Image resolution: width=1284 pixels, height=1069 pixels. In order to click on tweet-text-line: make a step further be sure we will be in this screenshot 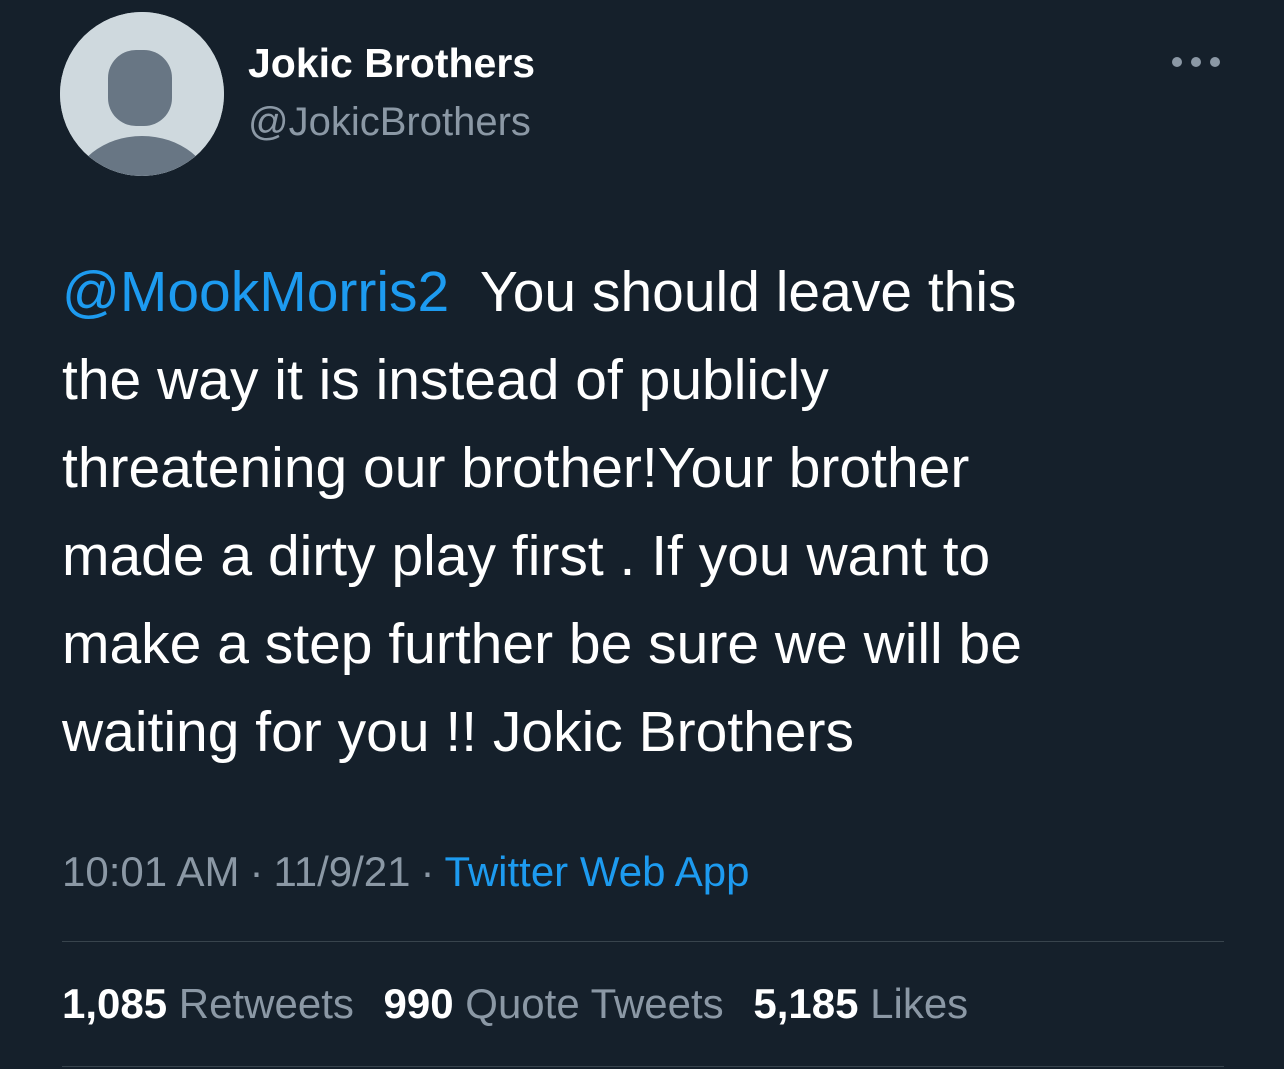, I will do `click(542, 644)`.